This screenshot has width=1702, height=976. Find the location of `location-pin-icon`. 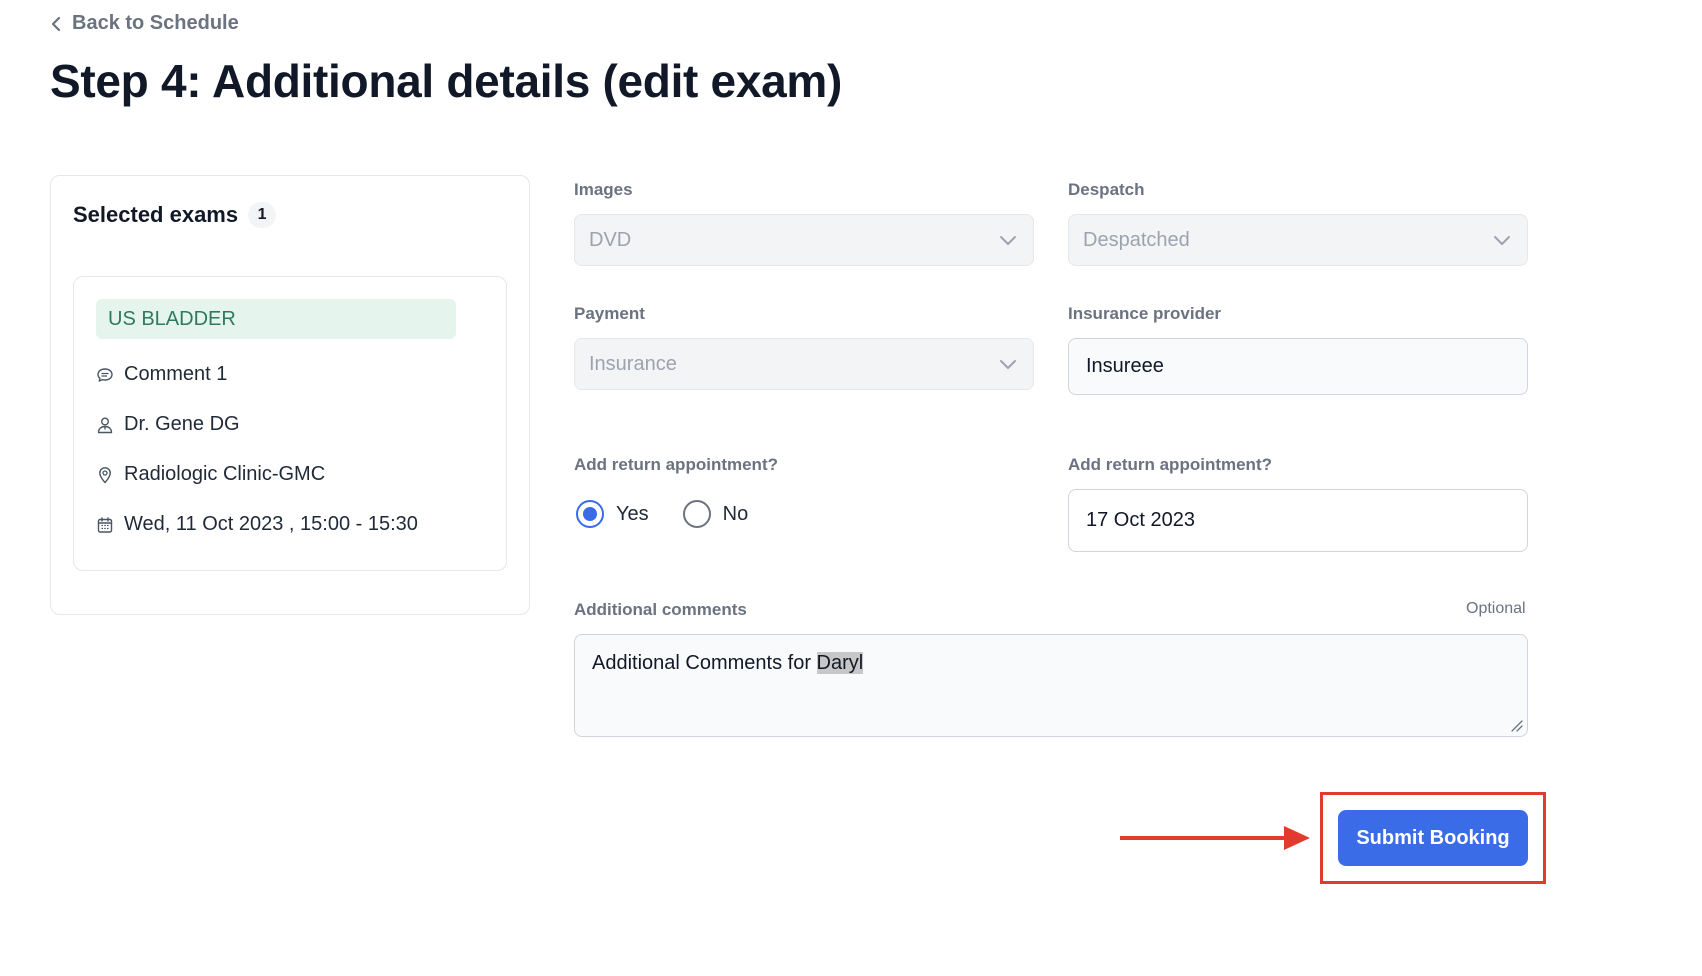

location-pin-icon is located at coordinates (105, 474).